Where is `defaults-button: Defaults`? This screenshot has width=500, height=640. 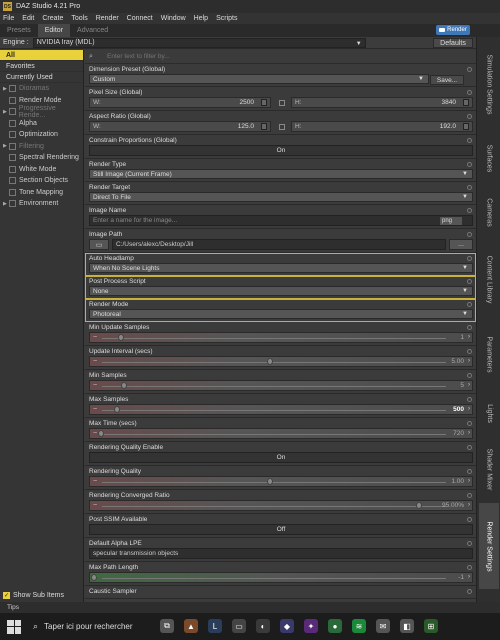
defaults-button: Defaults is located at coordinates (453, 43).